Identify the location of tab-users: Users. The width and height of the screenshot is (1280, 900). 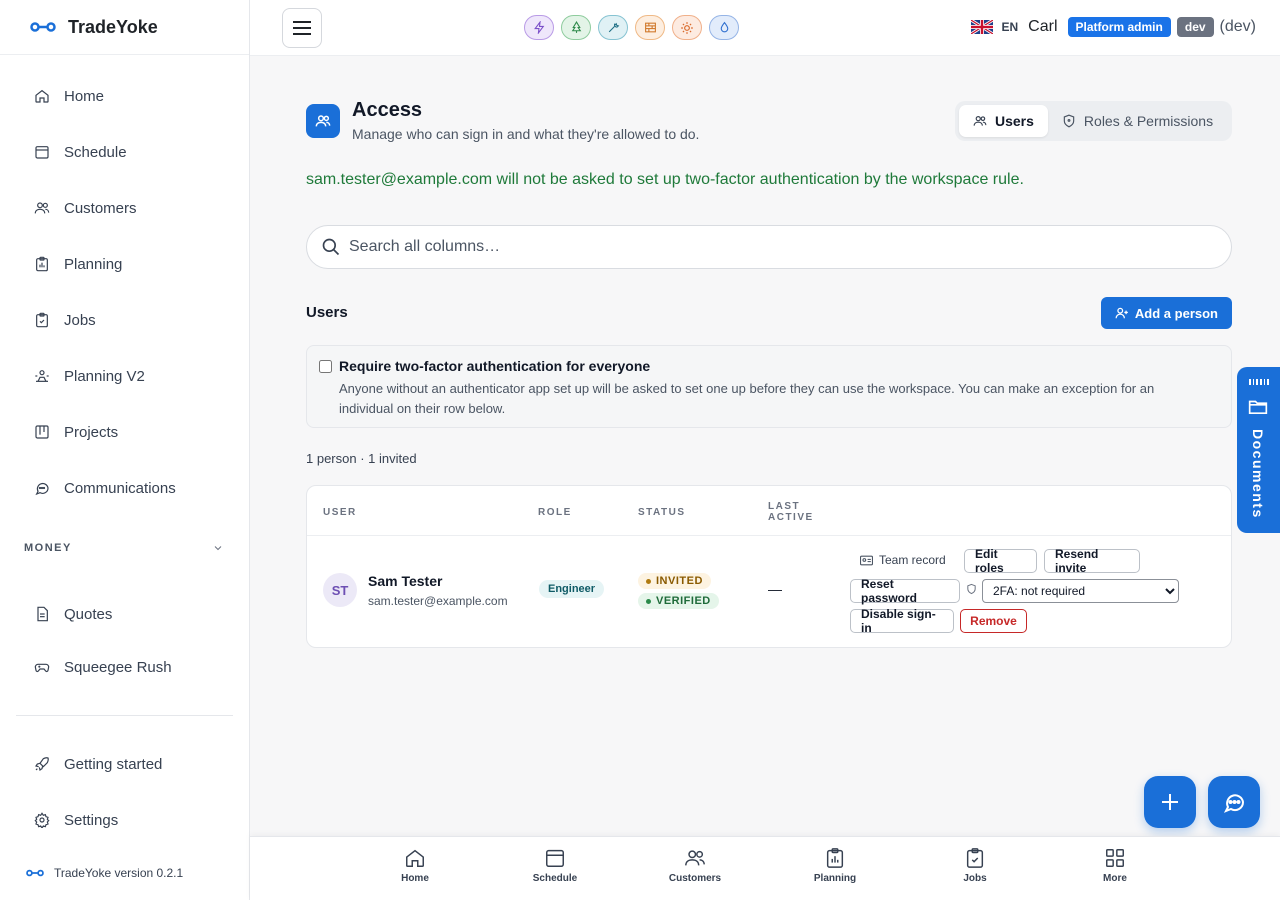
(1003, 121).